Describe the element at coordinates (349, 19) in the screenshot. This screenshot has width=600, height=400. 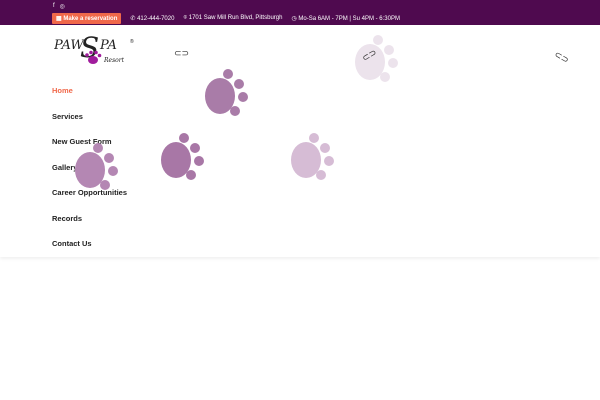
I see `hours-text: Mo-Sa 6AM - 7PM | Su 4PM - 6:30PM` at that location.